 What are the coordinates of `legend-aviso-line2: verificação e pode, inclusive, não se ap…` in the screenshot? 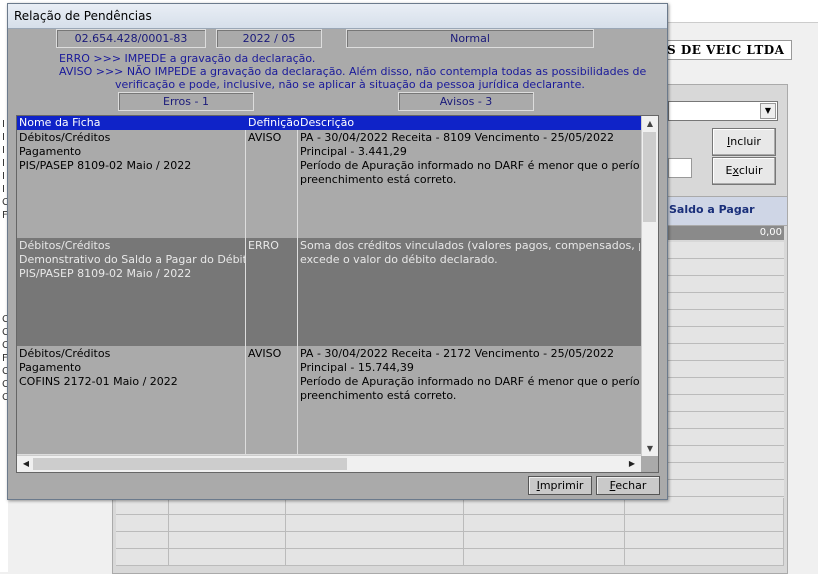 It's located at (350, 84).